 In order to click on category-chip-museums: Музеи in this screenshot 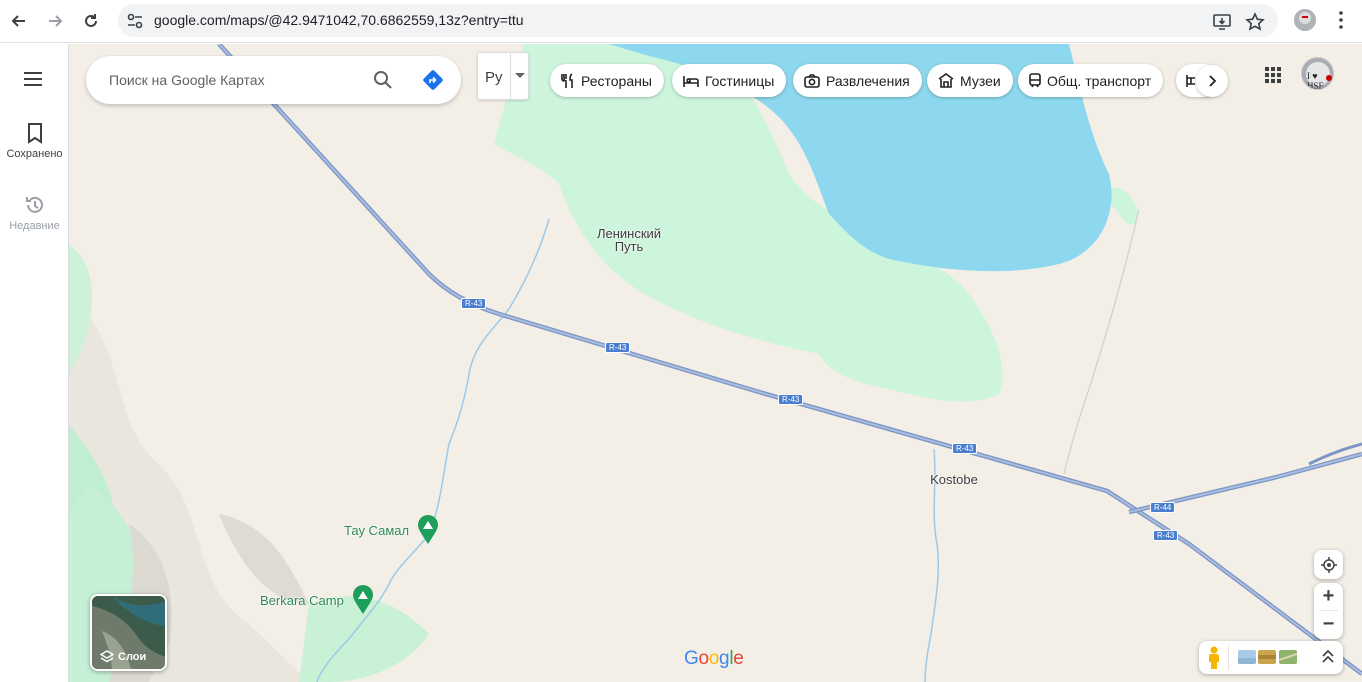, I will do `click(970, 80)`.